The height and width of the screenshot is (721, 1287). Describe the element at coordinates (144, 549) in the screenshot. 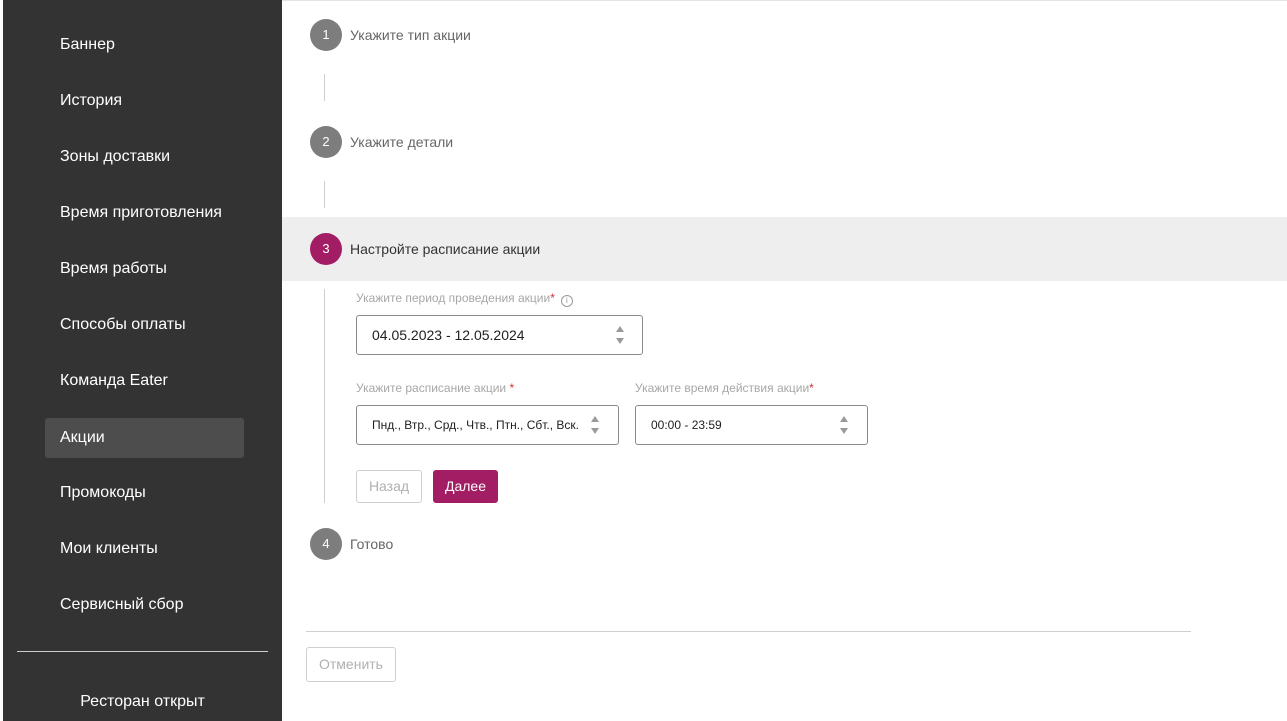

I see `sidebar-item-my-clients: Мои клиенты` at that location.